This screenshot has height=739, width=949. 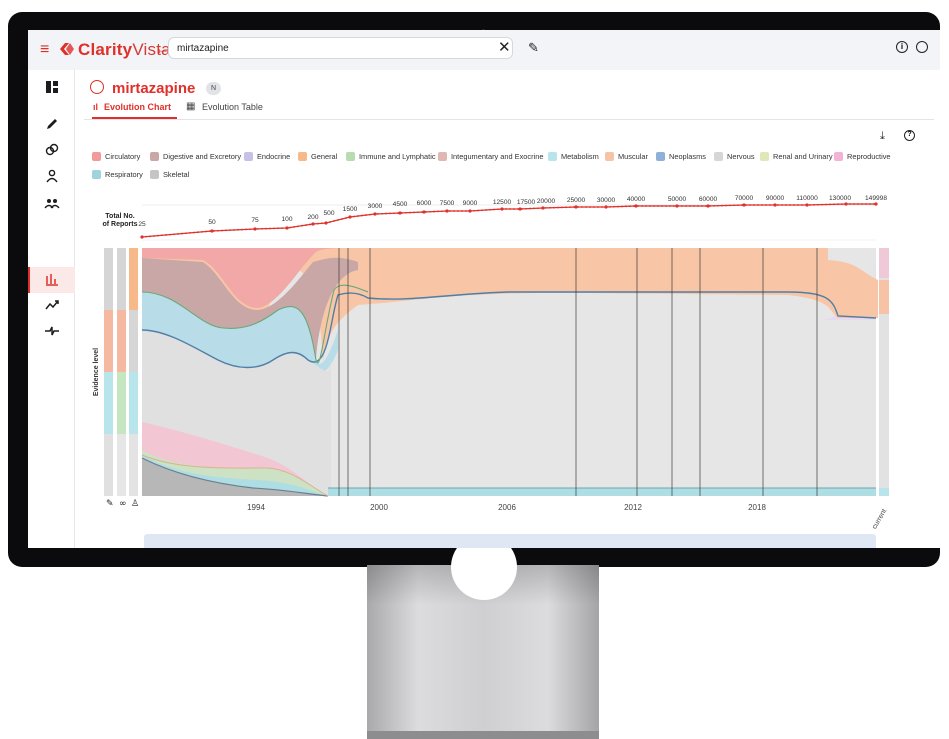 I want to click on reports-milestone-label: 1500, so click(x=350, y=209).